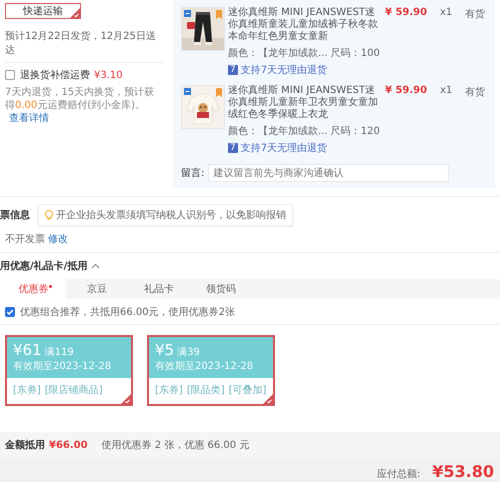 The height and width of the screenshot is (482, 500). I want to click on shipping-option: 快递运输, so click(43, 11).